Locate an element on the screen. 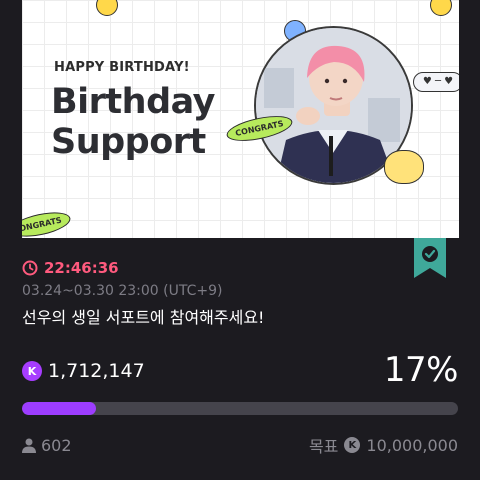  supporters-count-row: 602 is located at coordinates (47, 445).